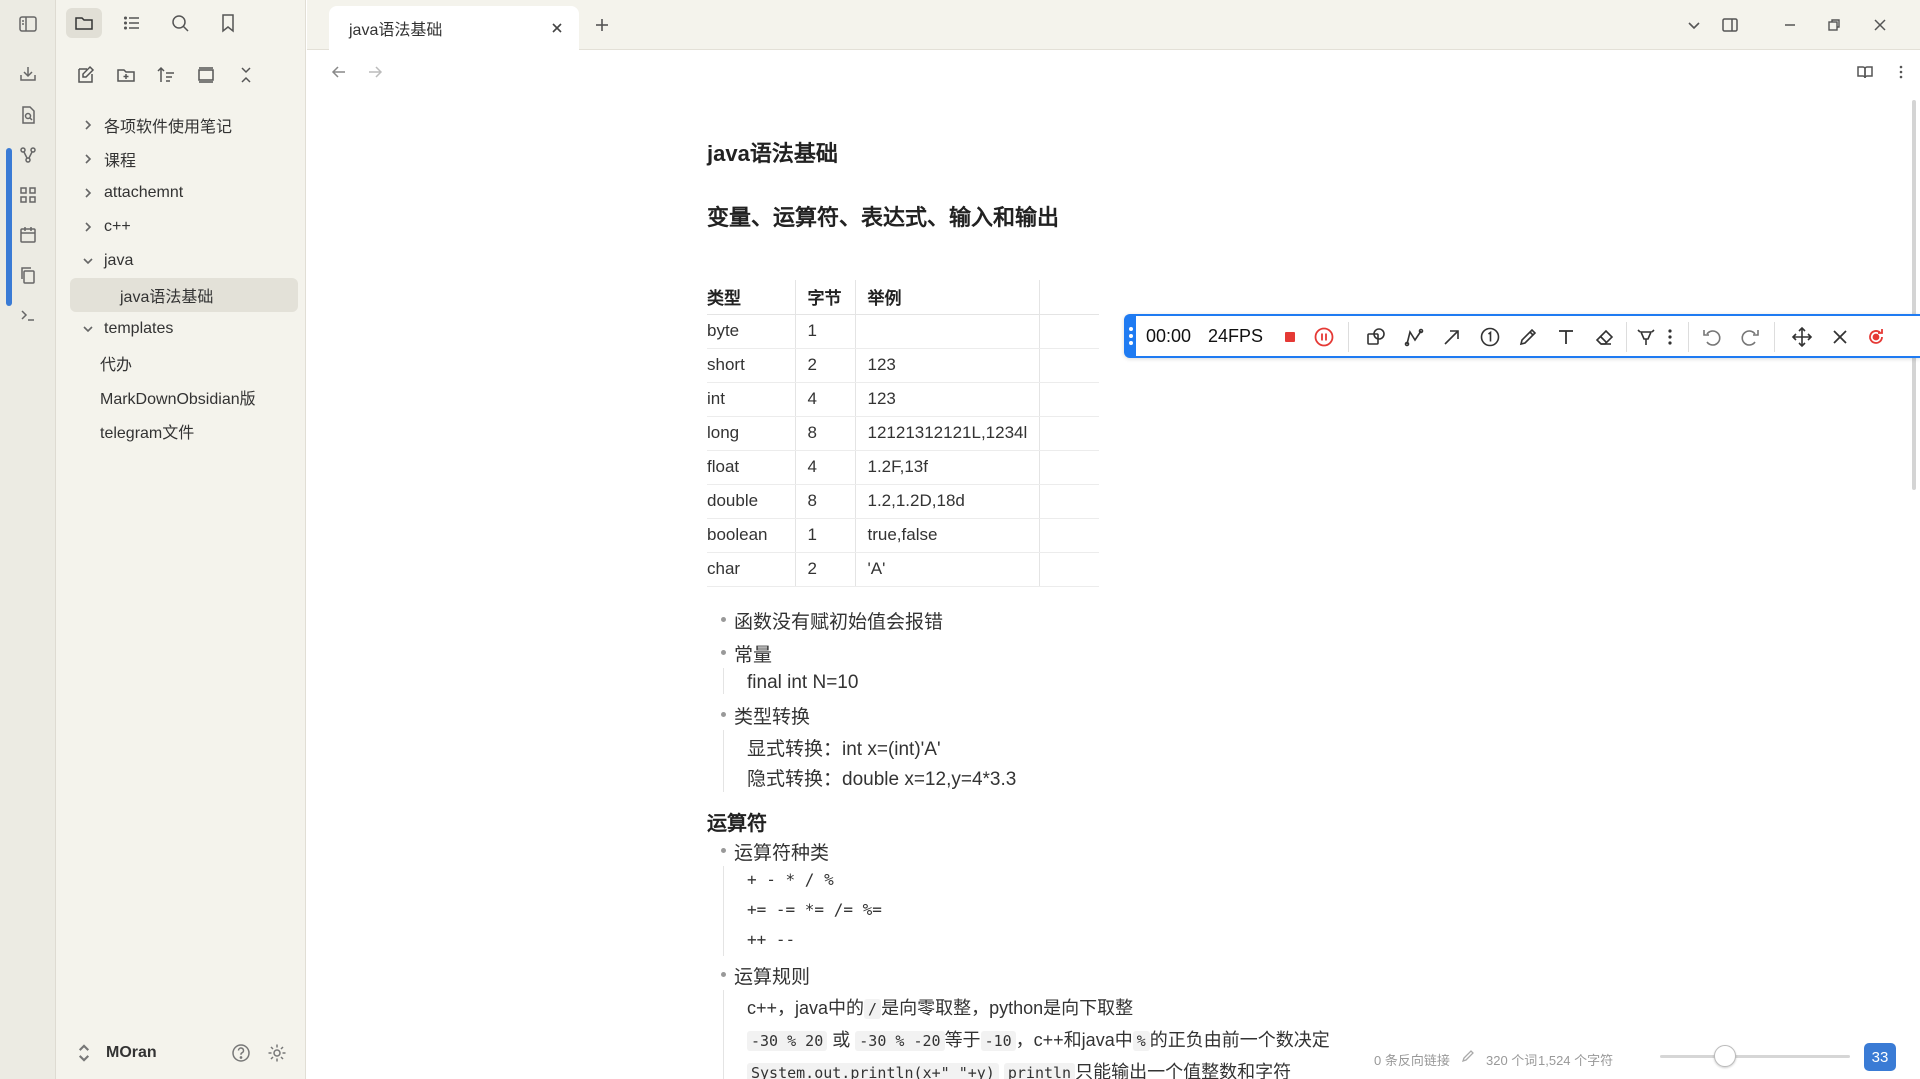 The image size is (1920, 1079). I want to click on indent-guide, so click(723, 911).